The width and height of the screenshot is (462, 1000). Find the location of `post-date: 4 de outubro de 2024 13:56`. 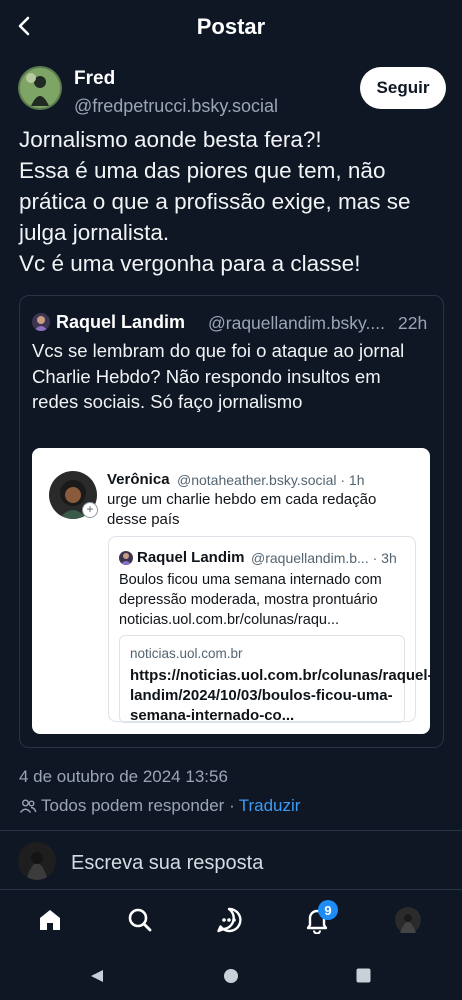

post-date: 4 de outubro de 2024 13:56 is located at coordinates (123, 776).